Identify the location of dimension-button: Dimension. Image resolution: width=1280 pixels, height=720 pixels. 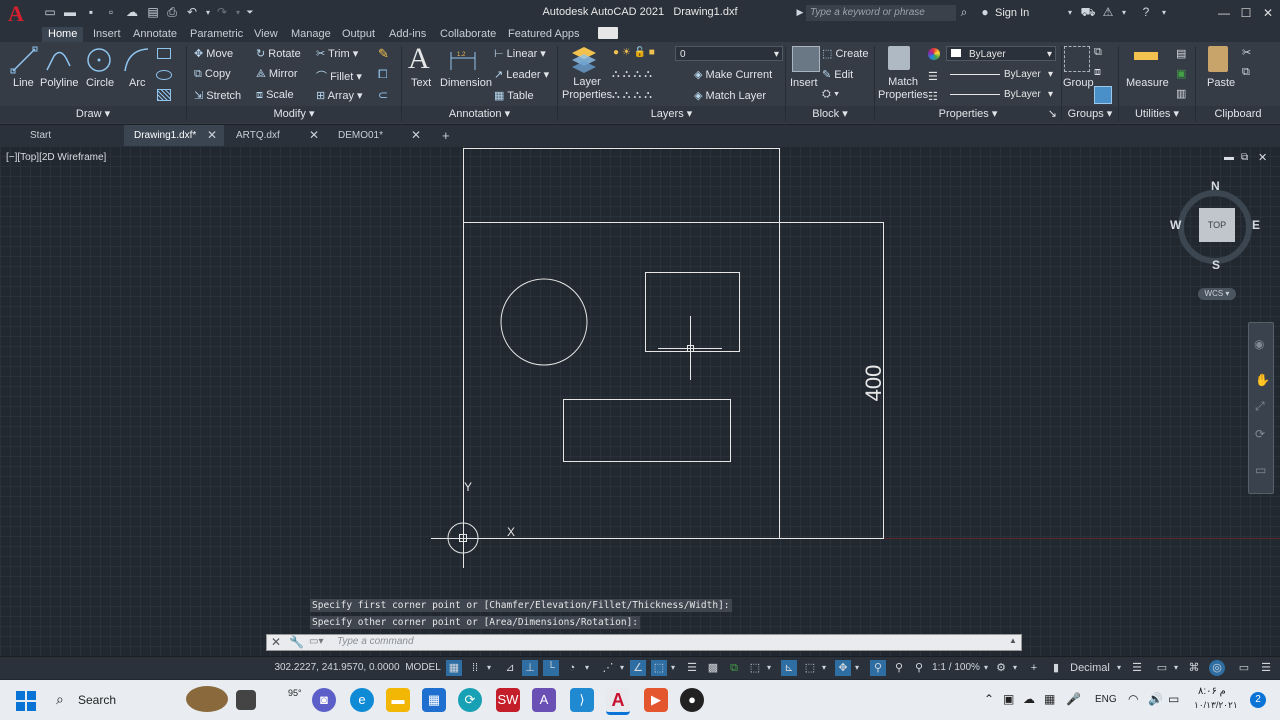
(466, 83).